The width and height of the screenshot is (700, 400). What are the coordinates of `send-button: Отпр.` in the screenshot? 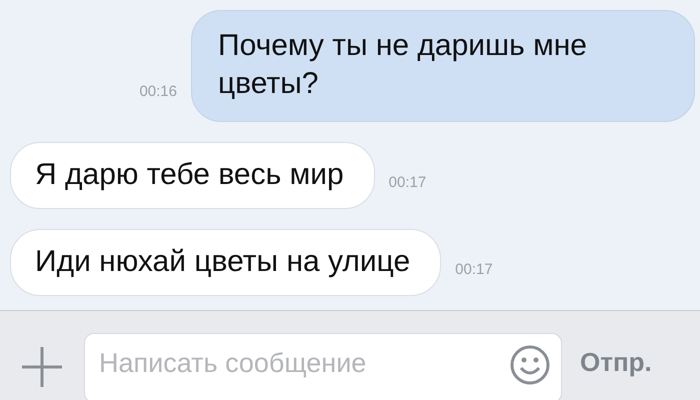 It's located at (616, 362).